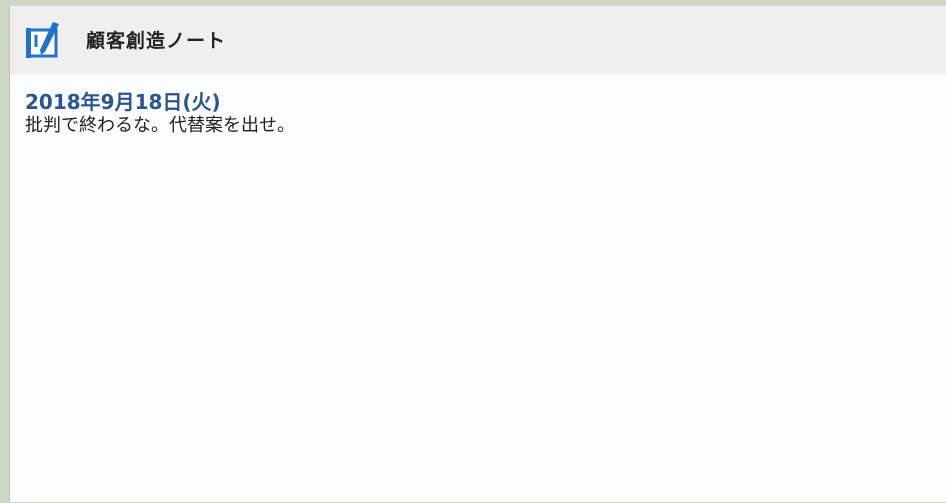 This screenshot has width=946, height=503. I want to click on notebook-pen-icon, so click(42, 40).